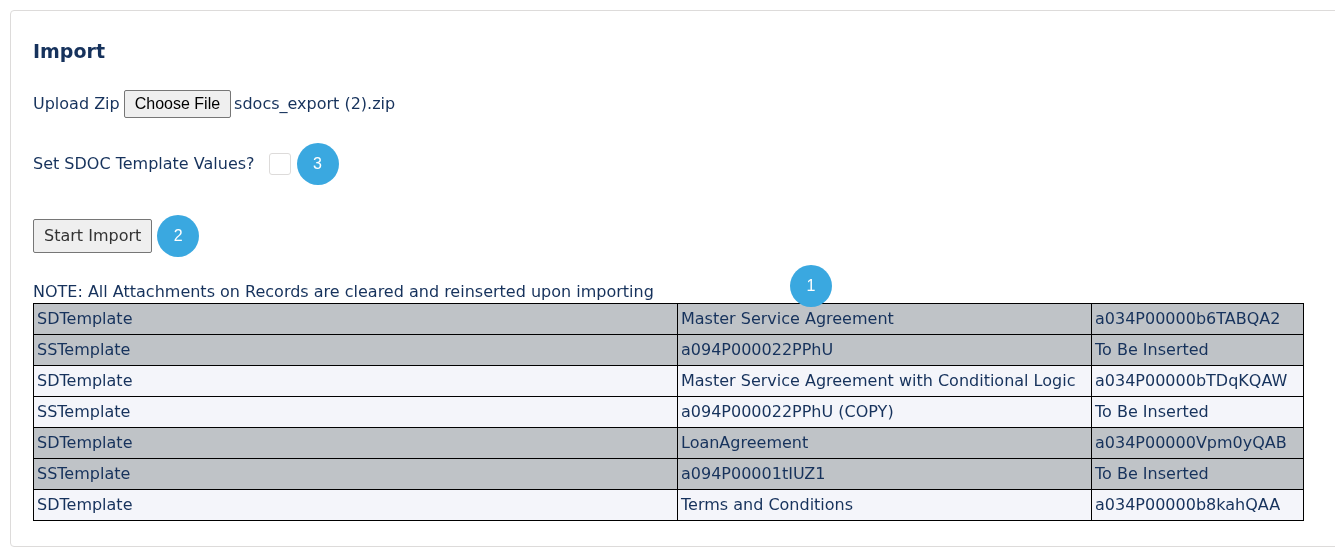  I want to click on table-cell: a034P00000b6TABQA2, so click(1197, 319).